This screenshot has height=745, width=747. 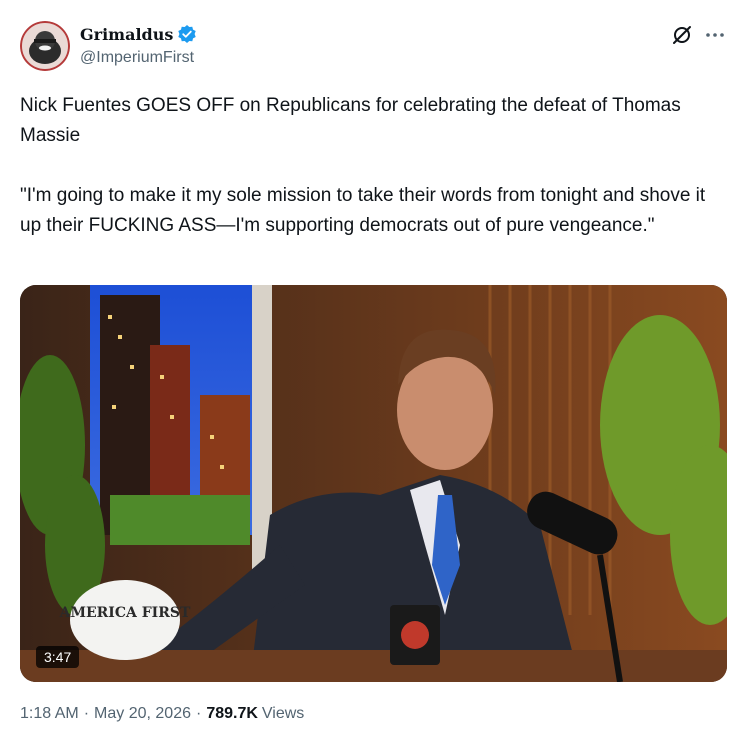 What do you see at coordinates (125, 613) in the screenshot?
I see `hat-text: AMERICA FIRST` at bounding box center [125, 613].